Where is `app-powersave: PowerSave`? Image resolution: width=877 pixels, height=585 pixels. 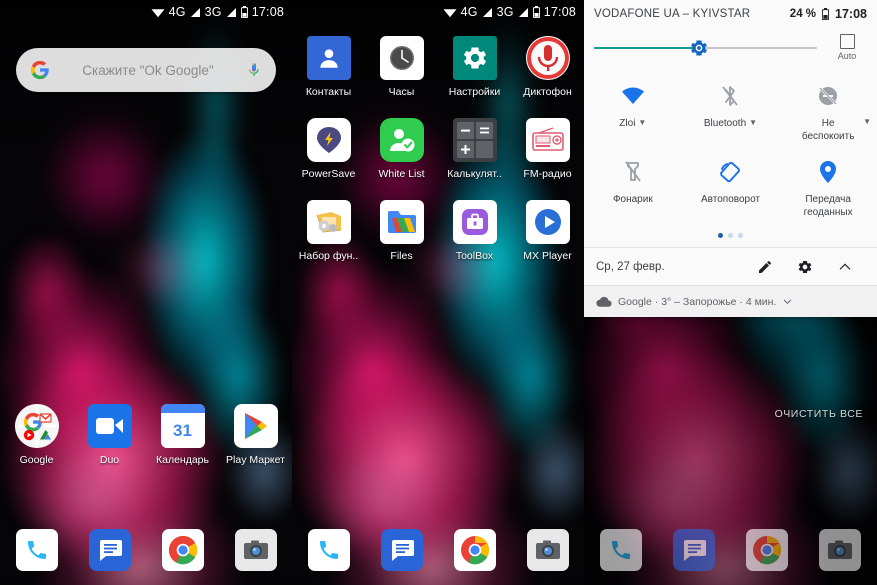
app-powersave: PowerSave is located at coordinates (328, 149).